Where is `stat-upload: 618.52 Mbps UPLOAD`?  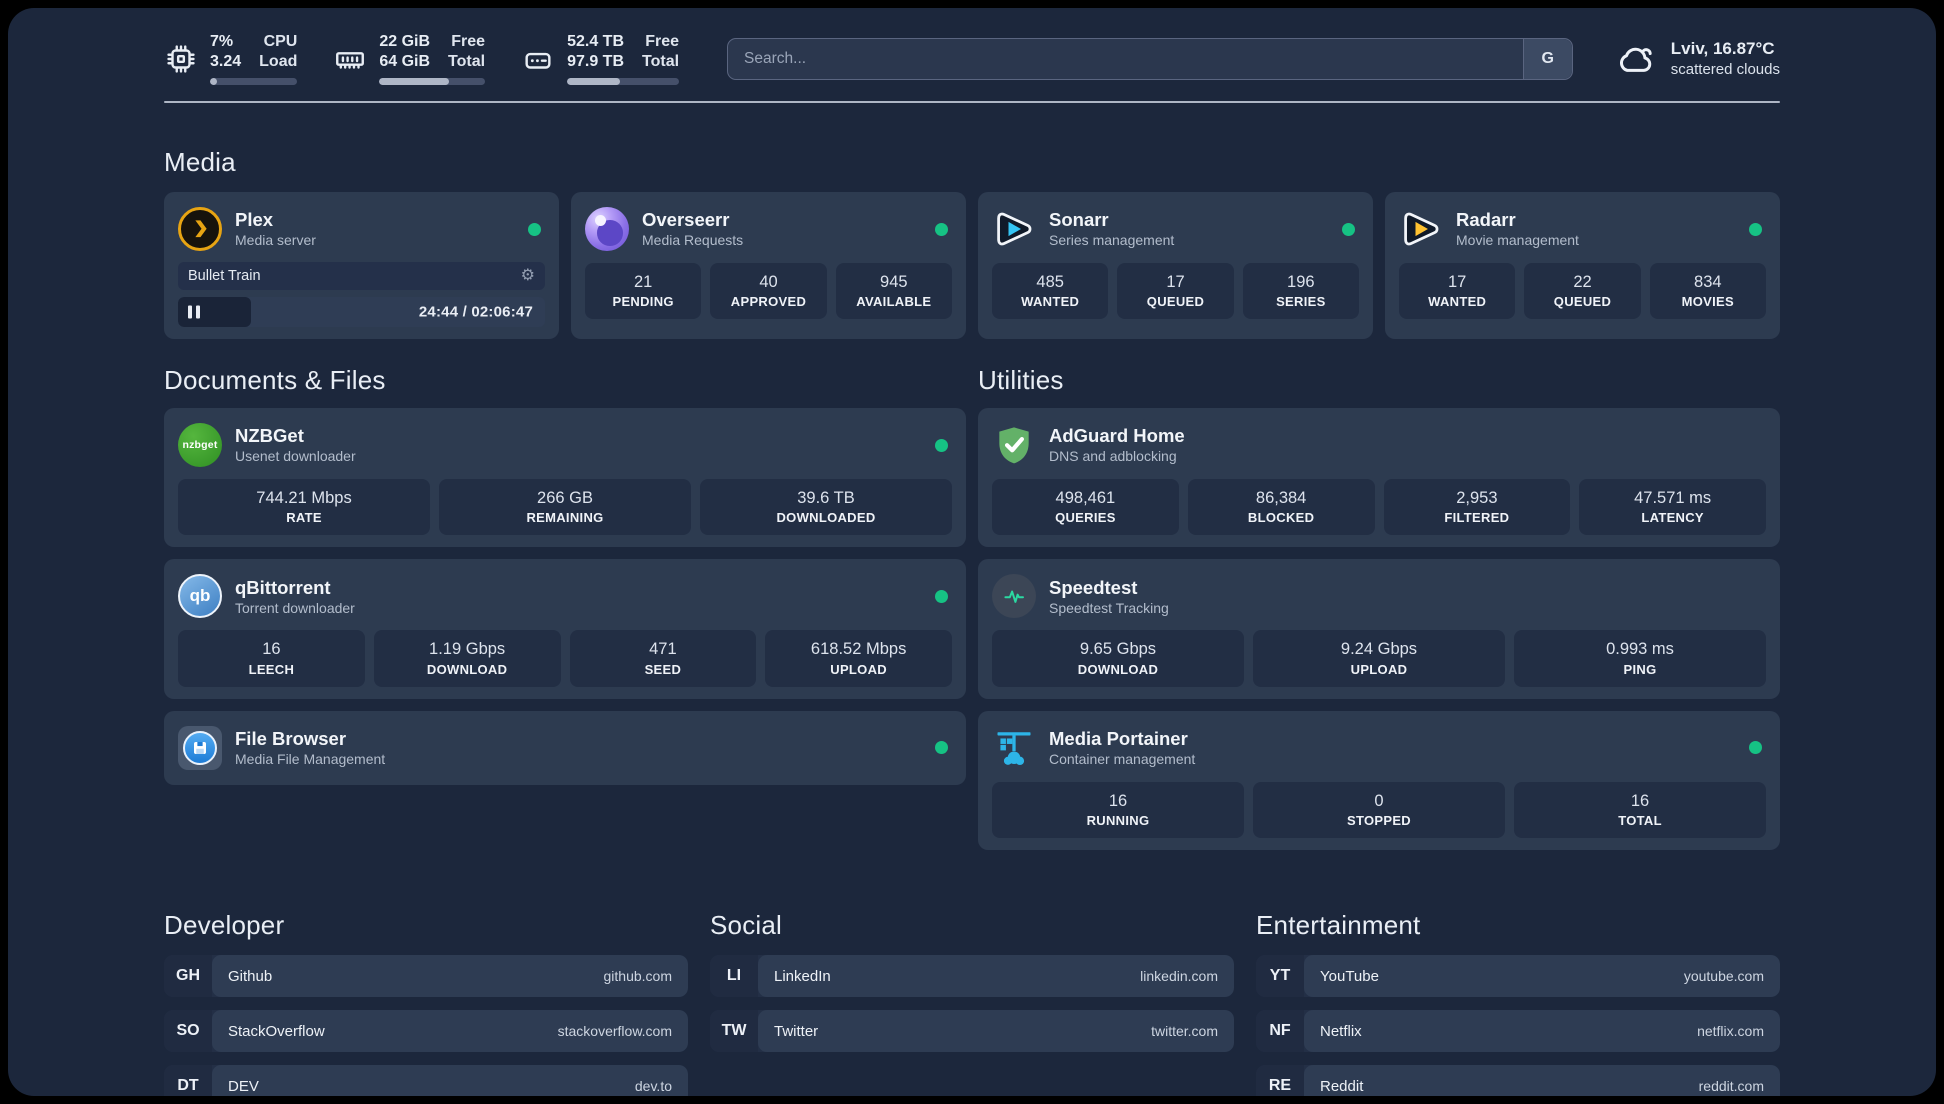 stat-upload: 618.52 Mbps UPLOAD is located at coordinates (858, 658).